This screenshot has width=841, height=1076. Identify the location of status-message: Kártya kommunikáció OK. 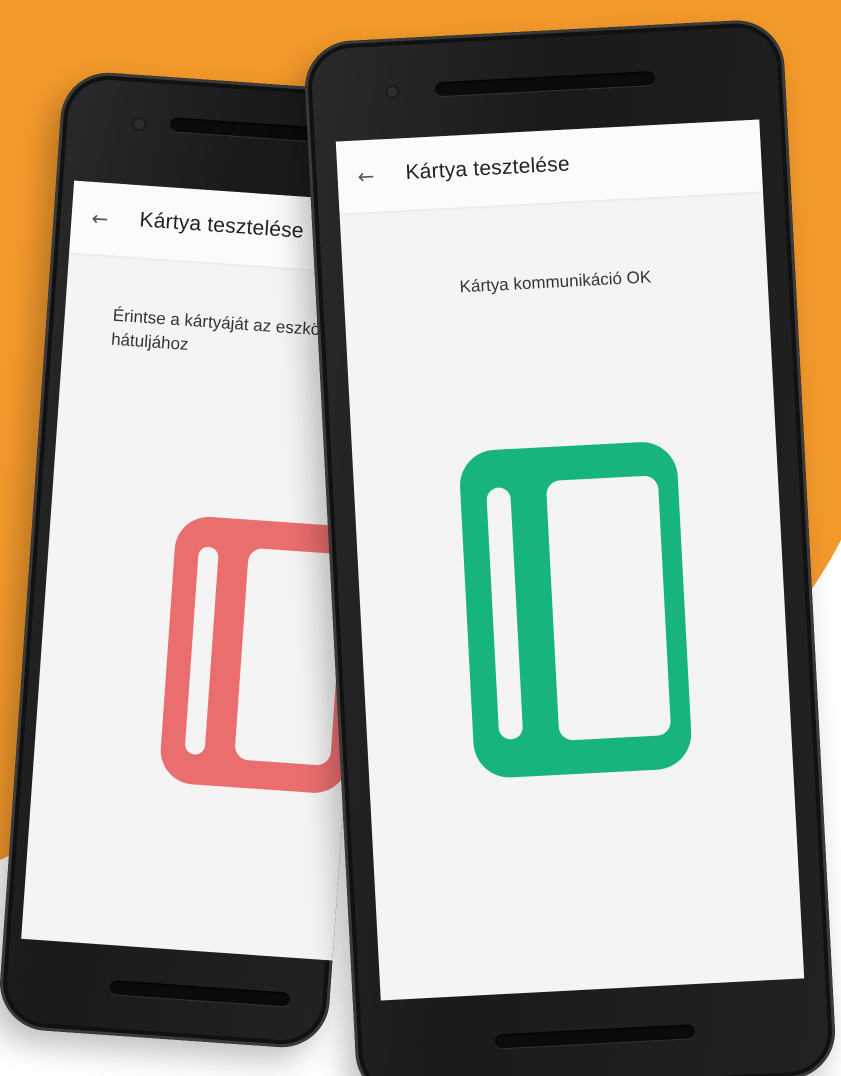
(555, 282).